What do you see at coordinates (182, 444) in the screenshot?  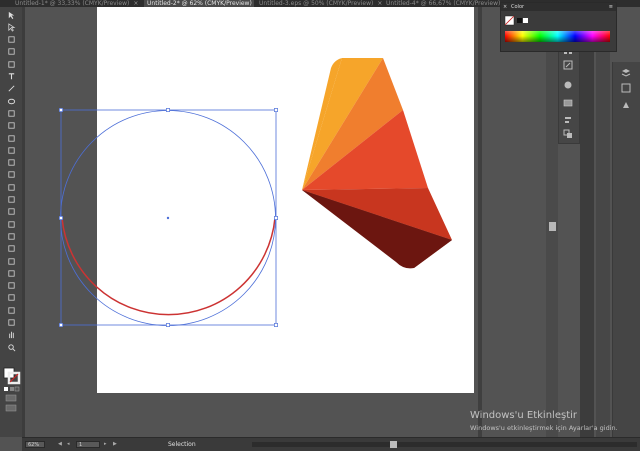 I see `current-tool-label: Selection` at bounding box center [182, 444].